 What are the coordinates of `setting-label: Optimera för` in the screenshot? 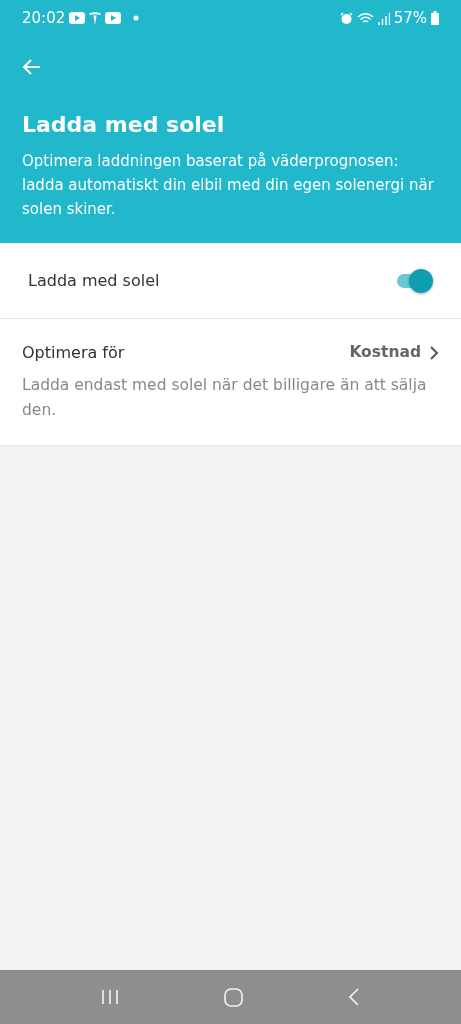 It's located at (73, 353).